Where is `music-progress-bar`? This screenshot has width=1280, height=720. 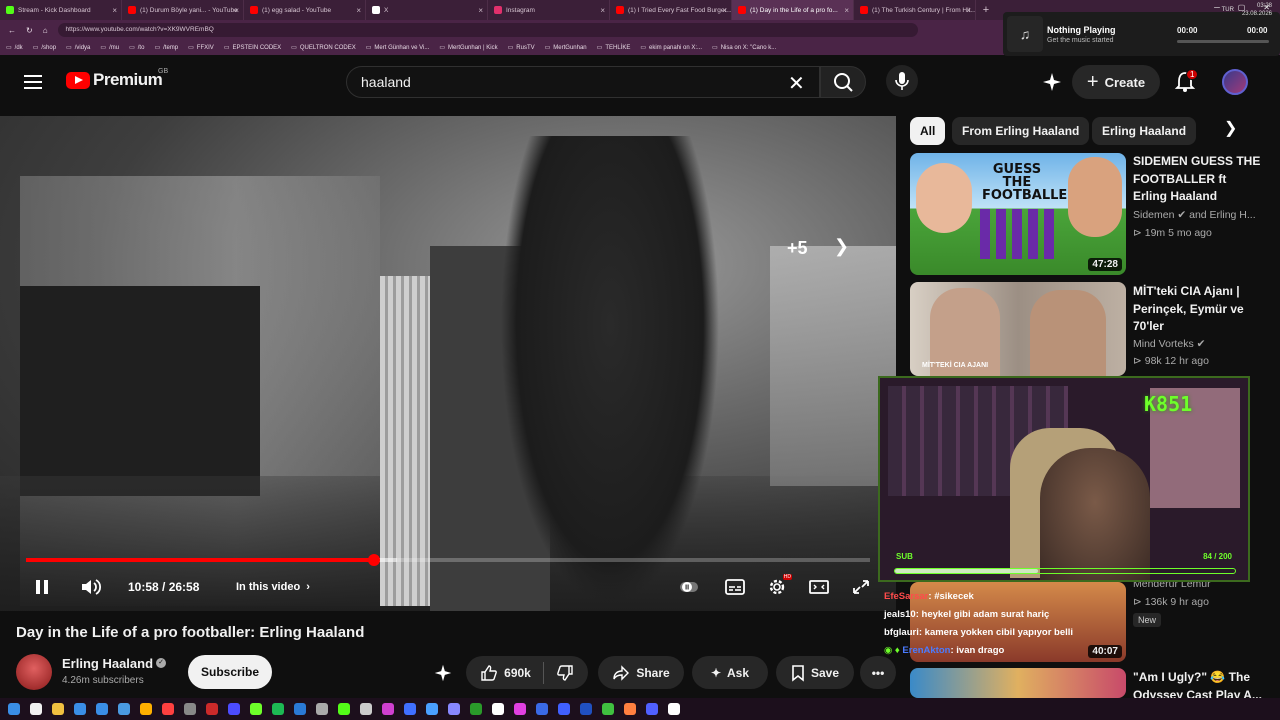 music-progress-bar is located at coordinates (1223, 41).